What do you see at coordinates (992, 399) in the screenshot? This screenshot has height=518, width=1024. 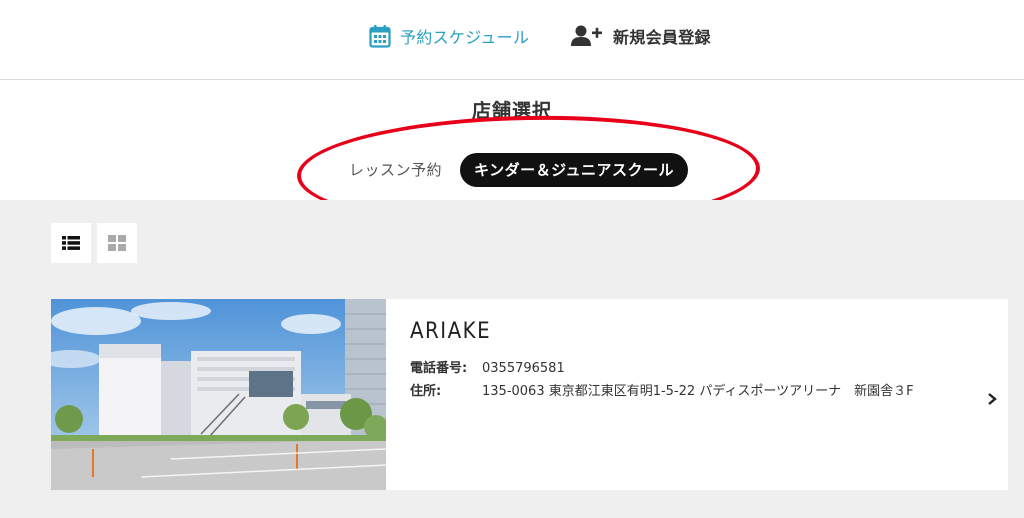 I see `chevron-right-icon` at bounding box center [992, 399].